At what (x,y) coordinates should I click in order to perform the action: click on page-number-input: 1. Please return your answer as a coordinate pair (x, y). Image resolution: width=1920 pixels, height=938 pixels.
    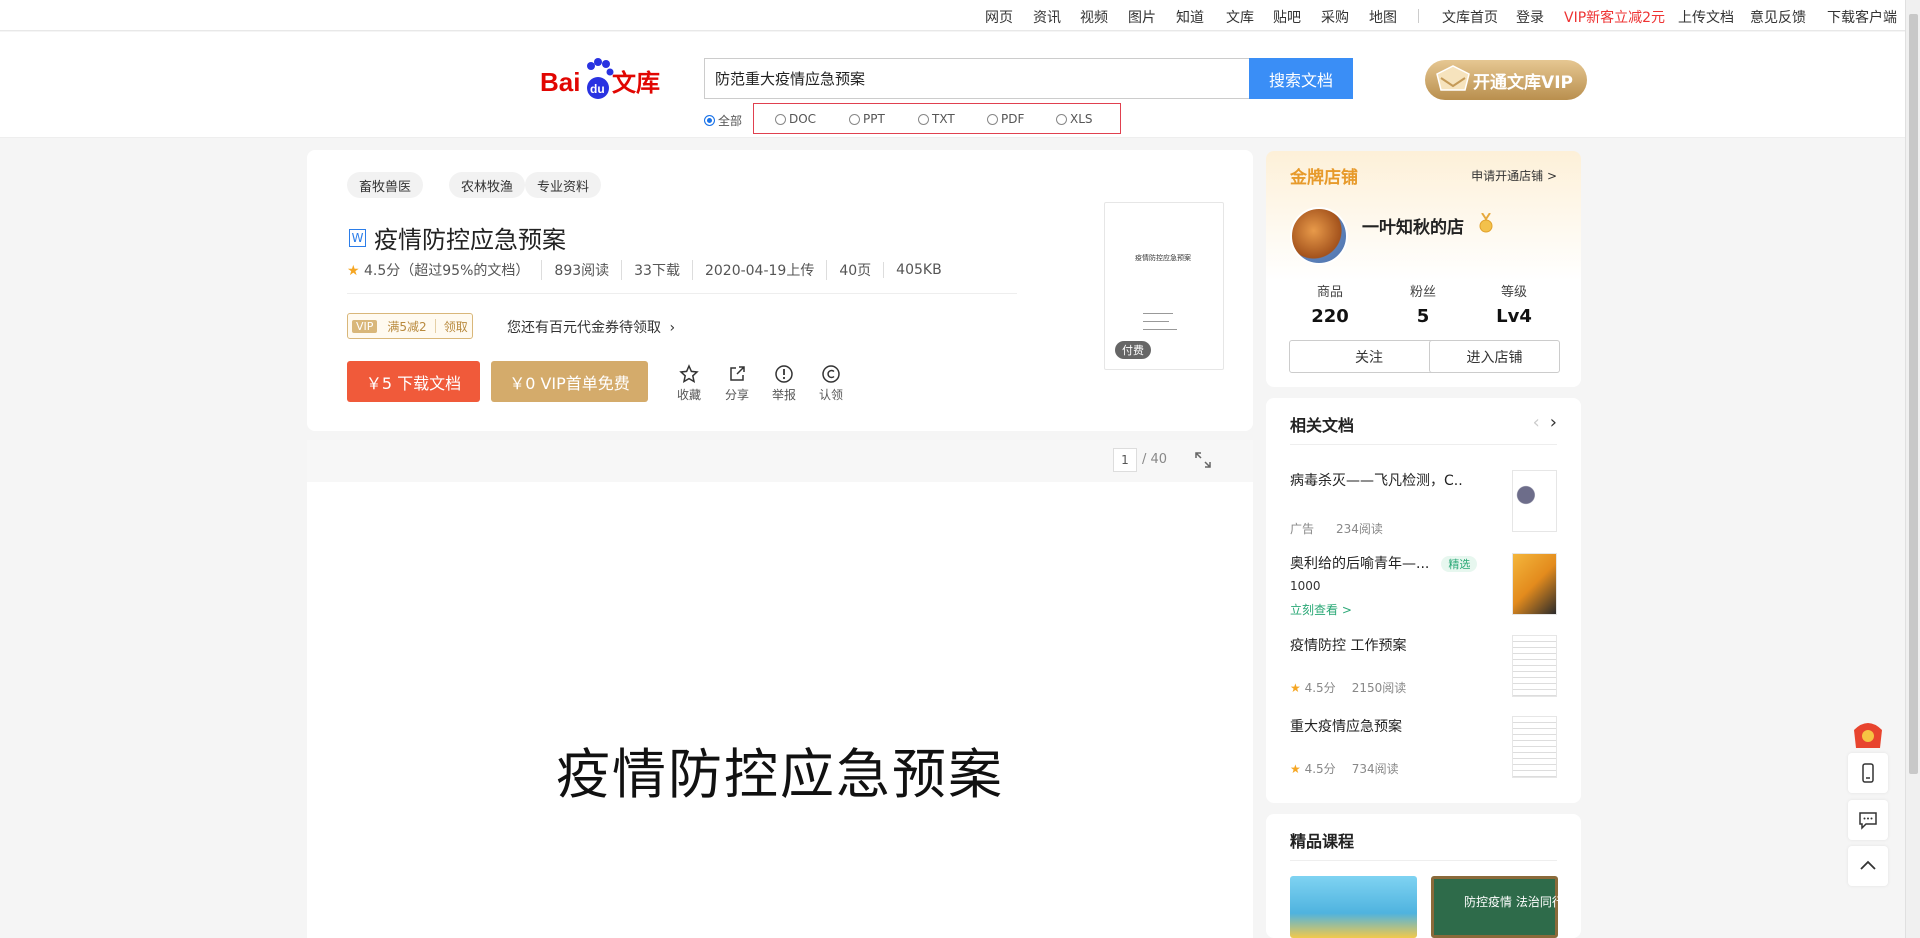
    Looking at the image, I should click on (1125, 460).